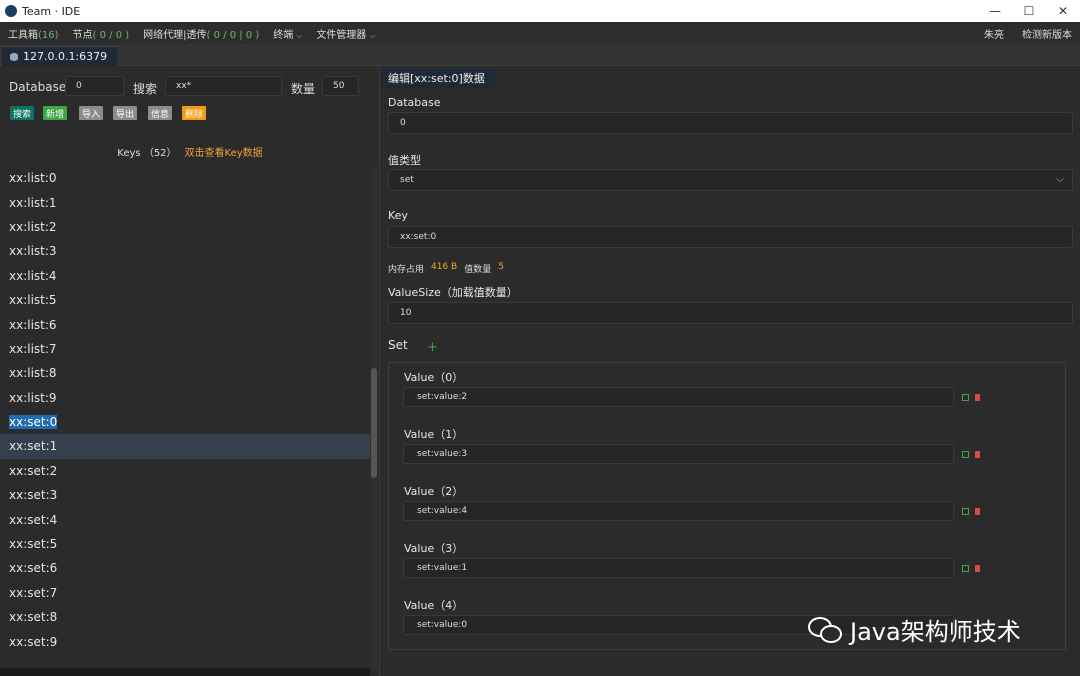  What do you see at coordinates (185, 227) in the screenshot?
I see `key-list-item: xx:list:2` at bounding box center [185, 227].